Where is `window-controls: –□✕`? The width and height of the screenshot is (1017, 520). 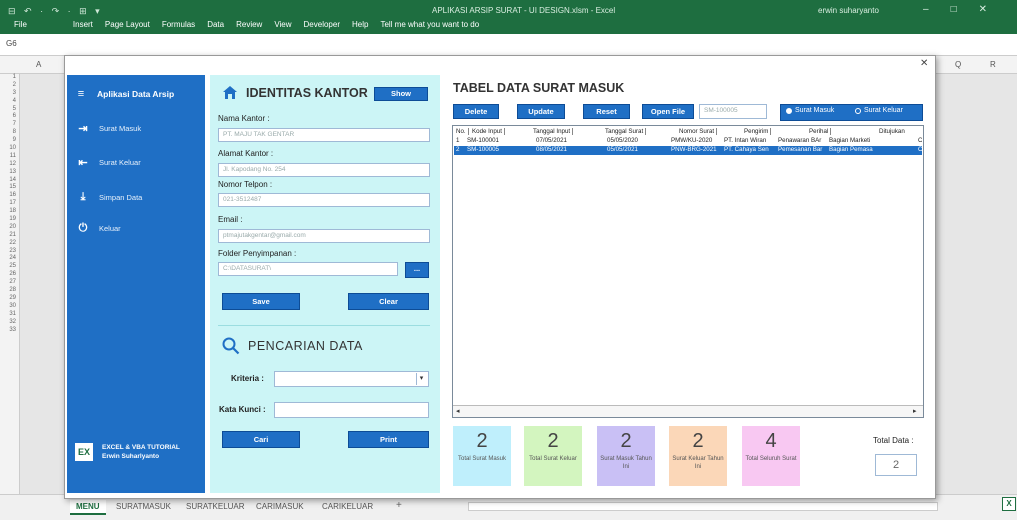 window-controls: –□✕ is located at coordinates (966, 9).